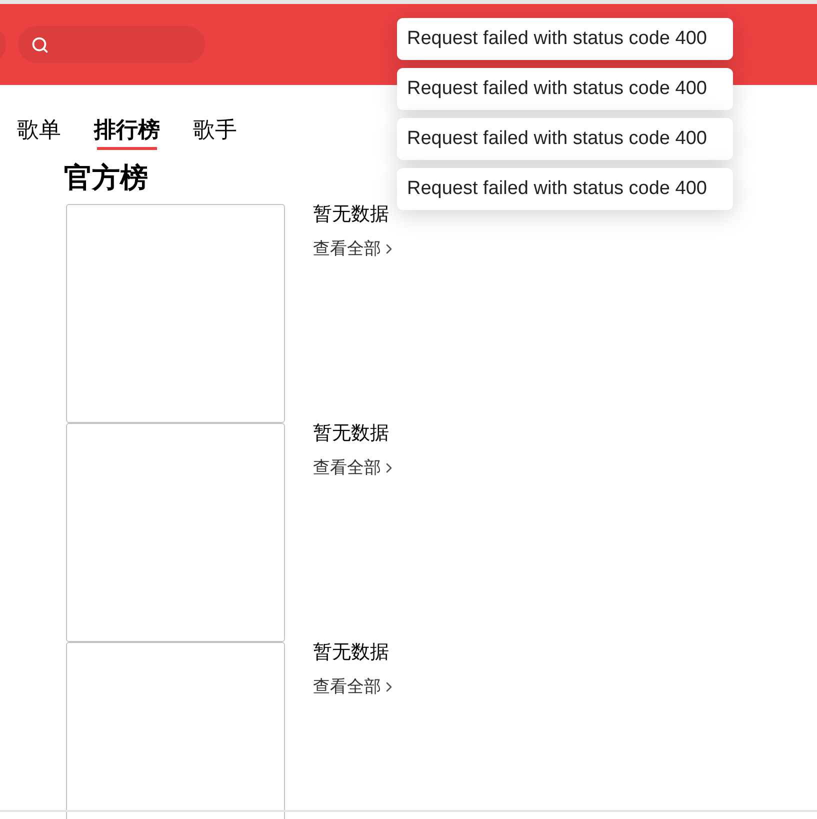 The image size is (817, 819). What do you see at coordinates (215, 132) in the screenshot?
I see `tab: 歌手` at bounding box center [215, 132].